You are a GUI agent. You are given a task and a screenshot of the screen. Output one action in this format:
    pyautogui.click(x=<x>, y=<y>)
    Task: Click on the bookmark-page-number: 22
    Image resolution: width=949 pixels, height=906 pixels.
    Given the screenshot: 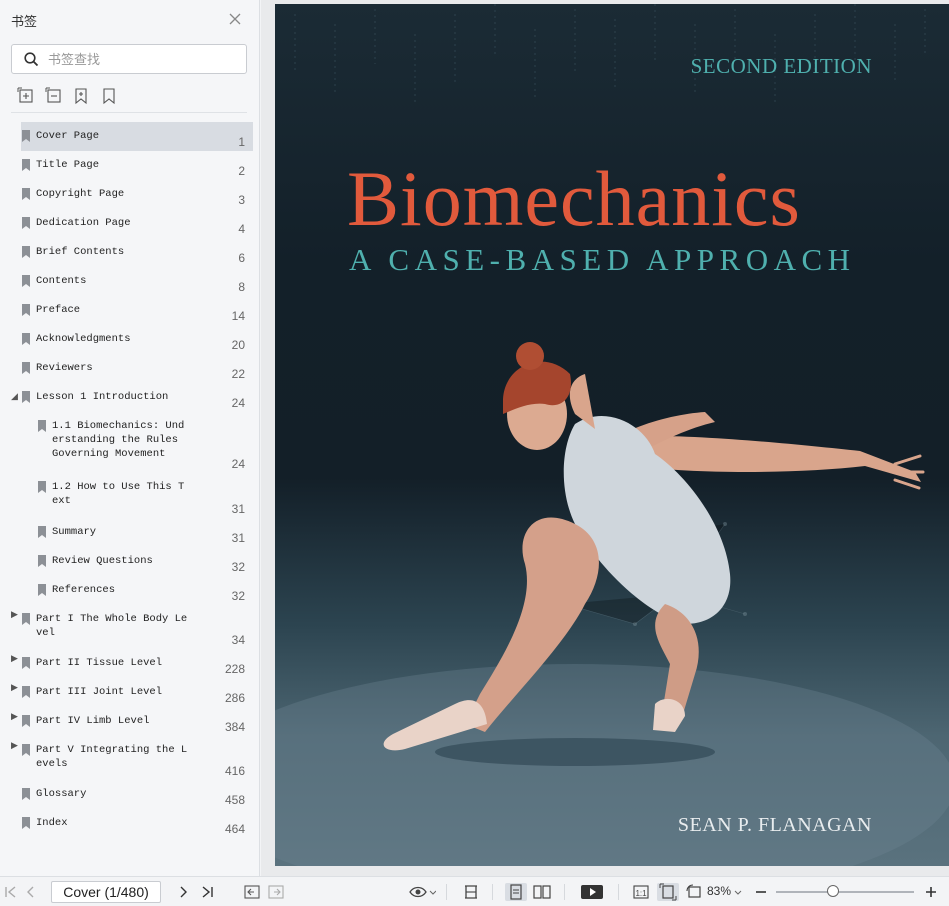 What is the action you would take?
    pyautogui.click(x=238, y=374)
    